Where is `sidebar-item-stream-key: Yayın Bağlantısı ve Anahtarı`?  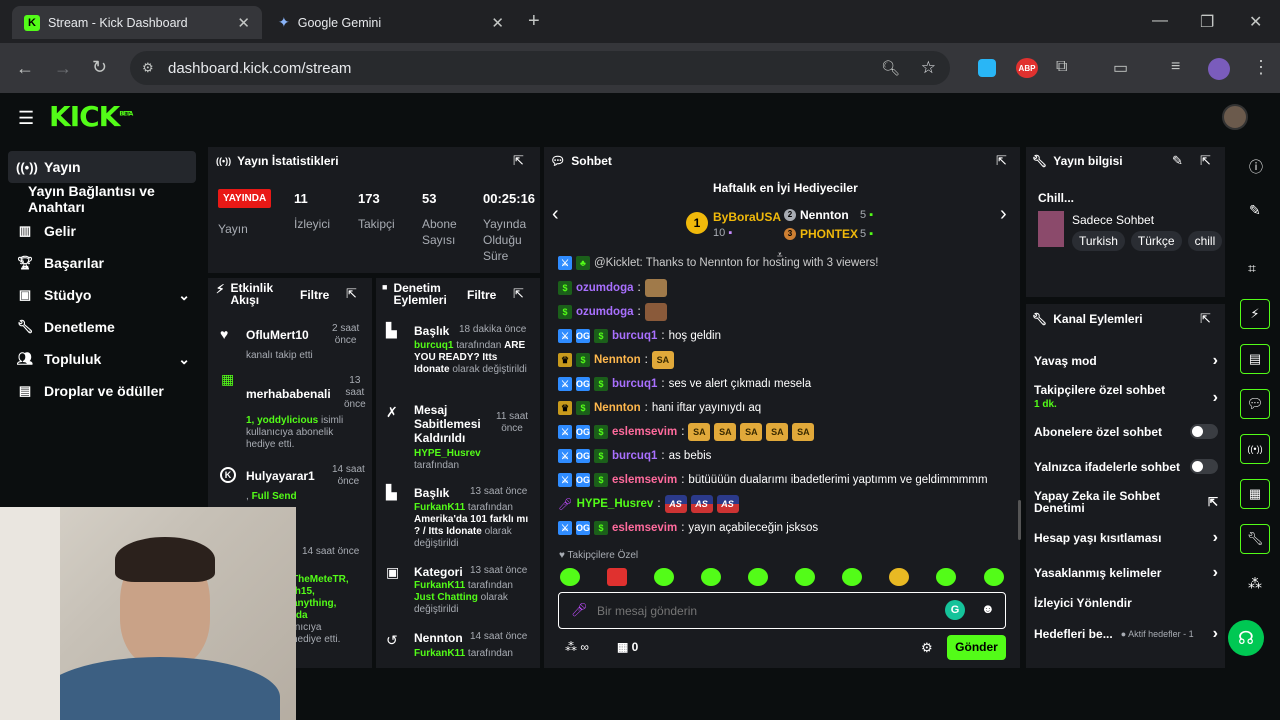 sidebar-item-stream-key: Yayın Bağlantısı ve Anahtarı is located at coordinates (102, 199).